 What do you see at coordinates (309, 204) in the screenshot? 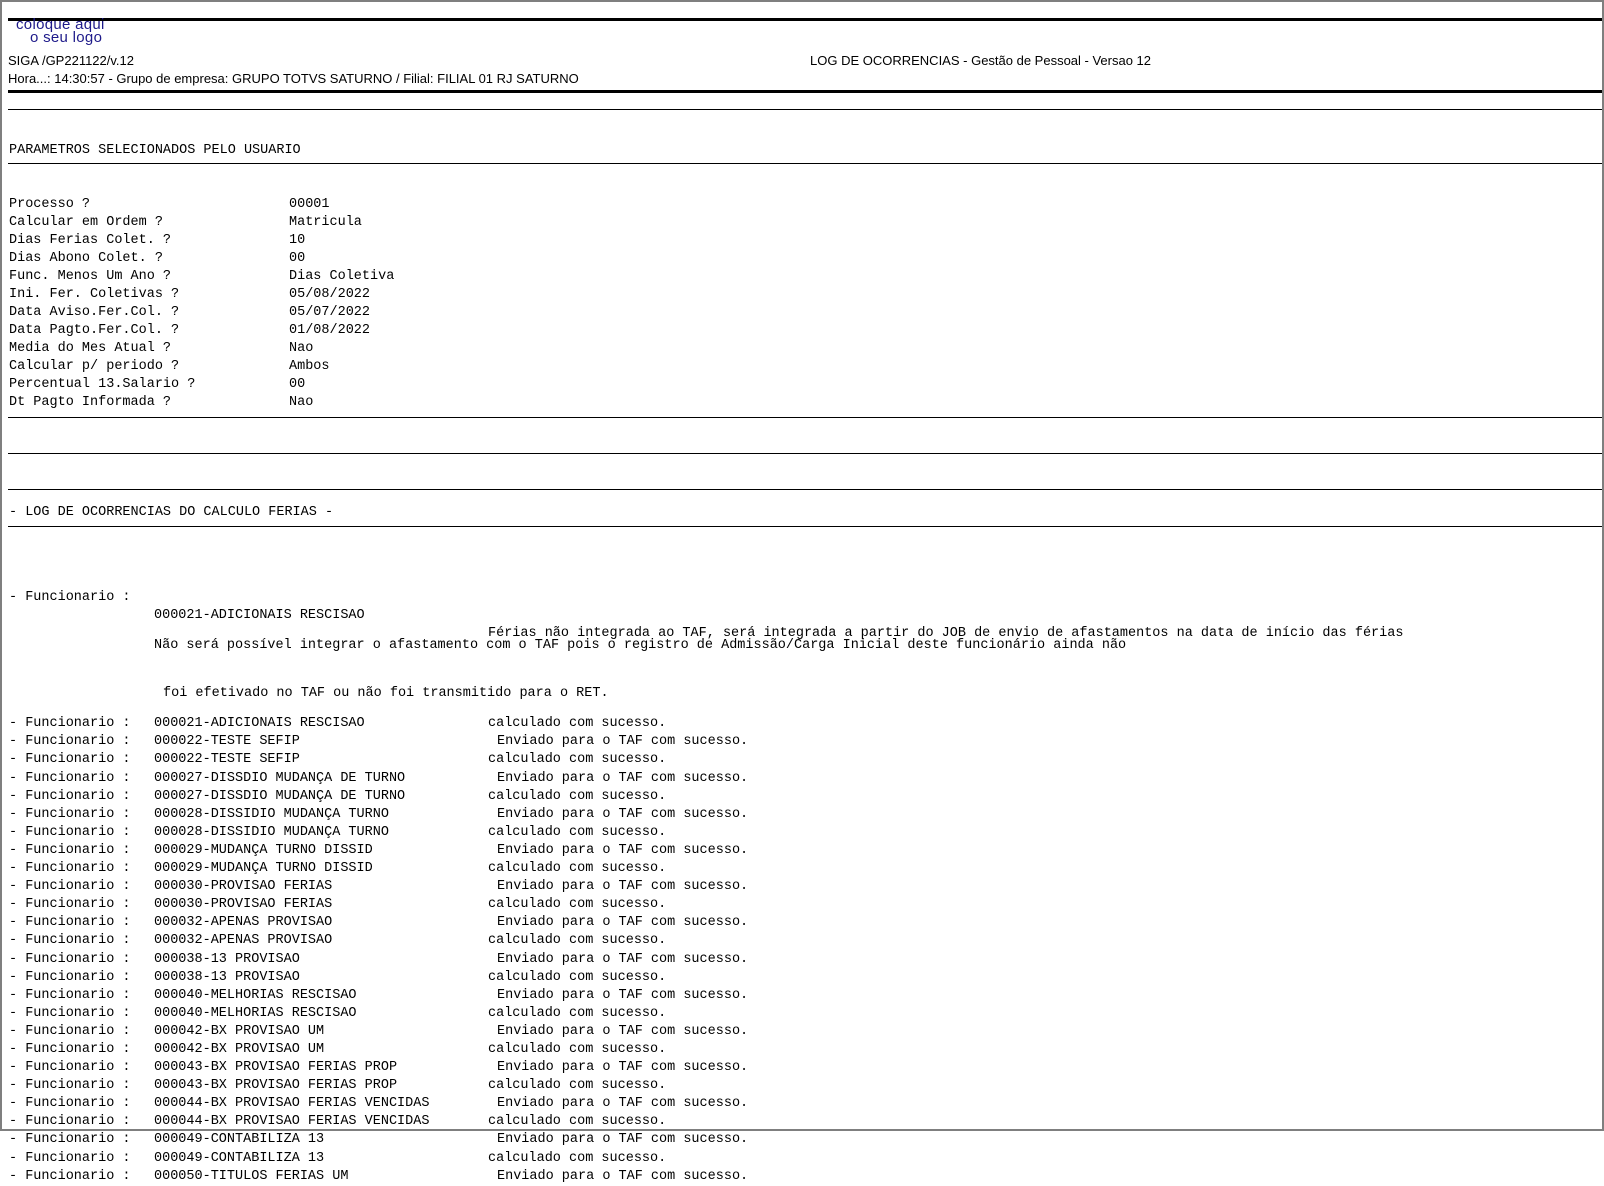
I see `param-value: 00001` at bounding box center [309, 204].